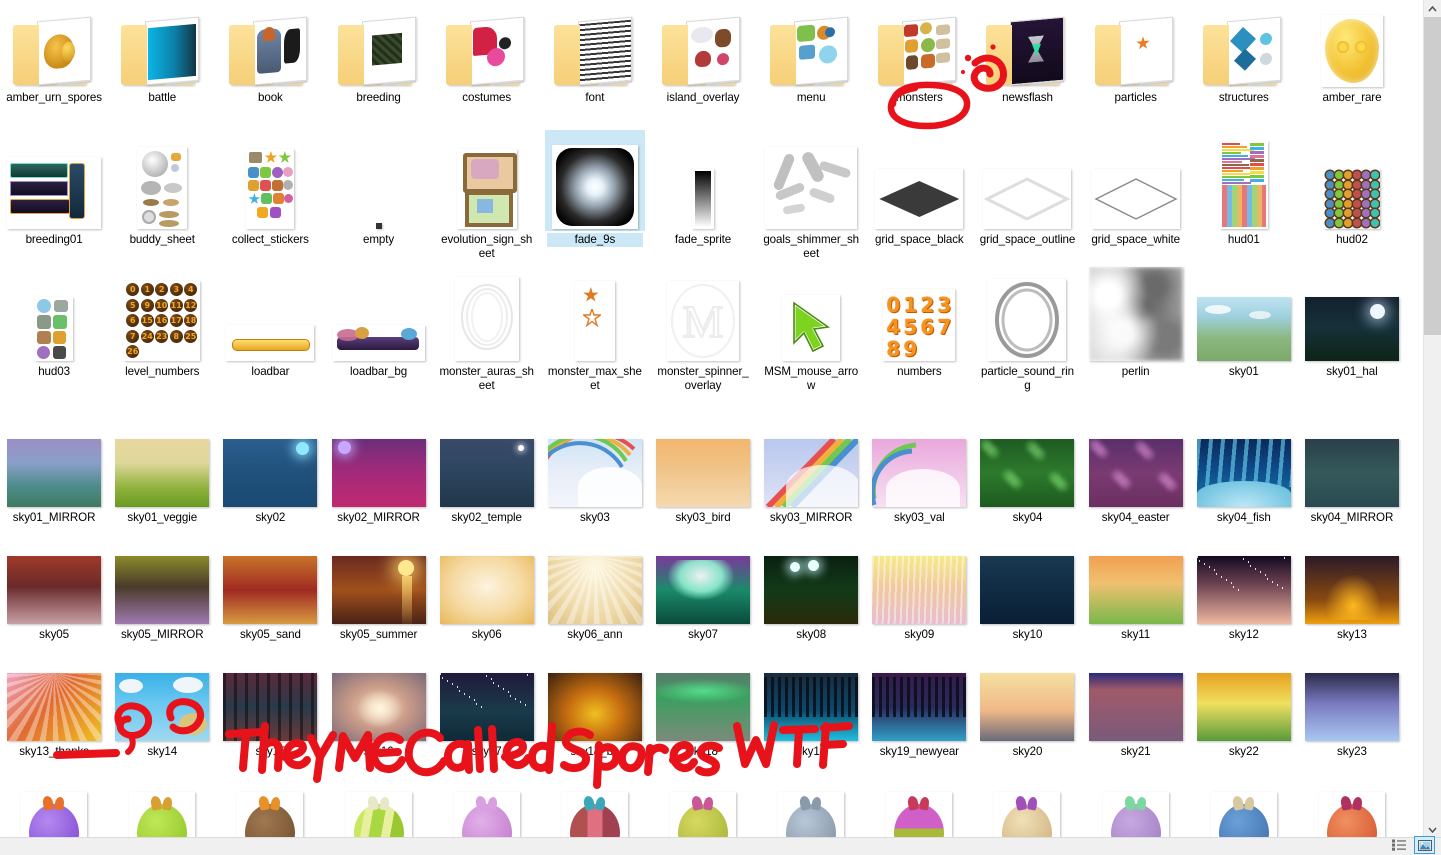 The width and height of the screenshot is (1441, 855). I want to click on file-item: sky17, so click(487, 710).